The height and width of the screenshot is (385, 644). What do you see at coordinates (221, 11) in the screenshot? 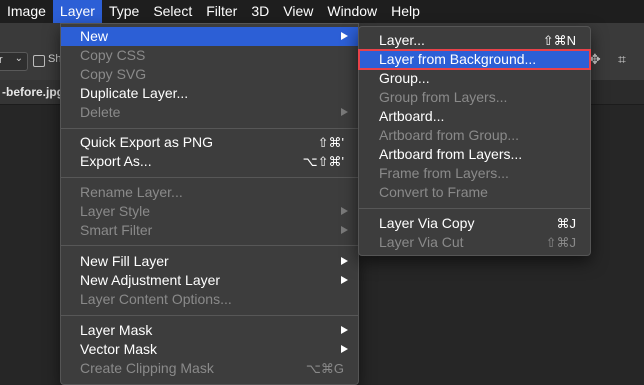
I see `menu-filter: Filter` at bounding box center [221, 11].